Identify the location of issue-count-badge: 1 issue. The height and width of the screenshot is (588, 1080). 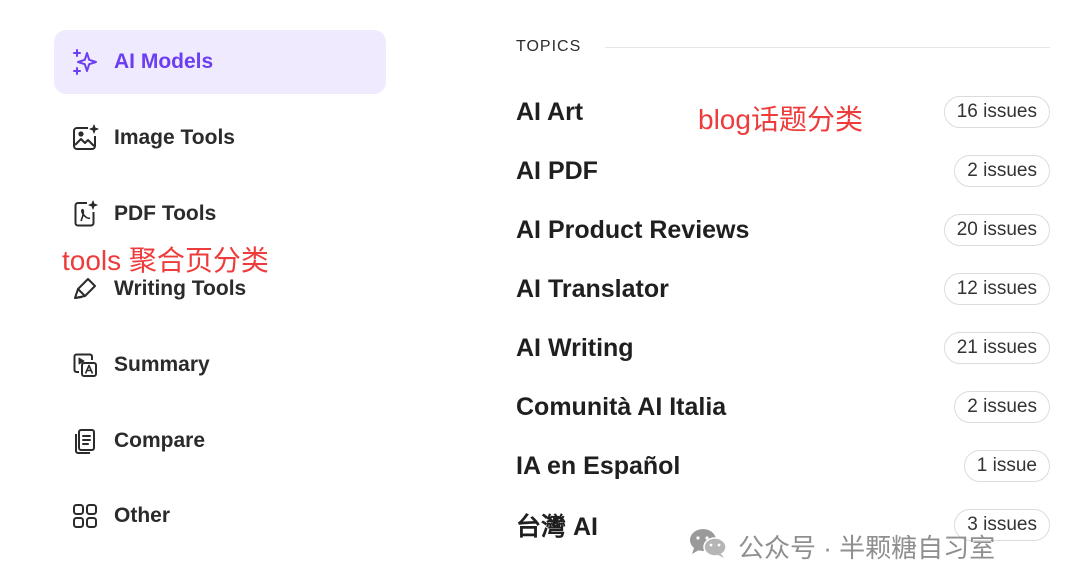
(1006, 466).